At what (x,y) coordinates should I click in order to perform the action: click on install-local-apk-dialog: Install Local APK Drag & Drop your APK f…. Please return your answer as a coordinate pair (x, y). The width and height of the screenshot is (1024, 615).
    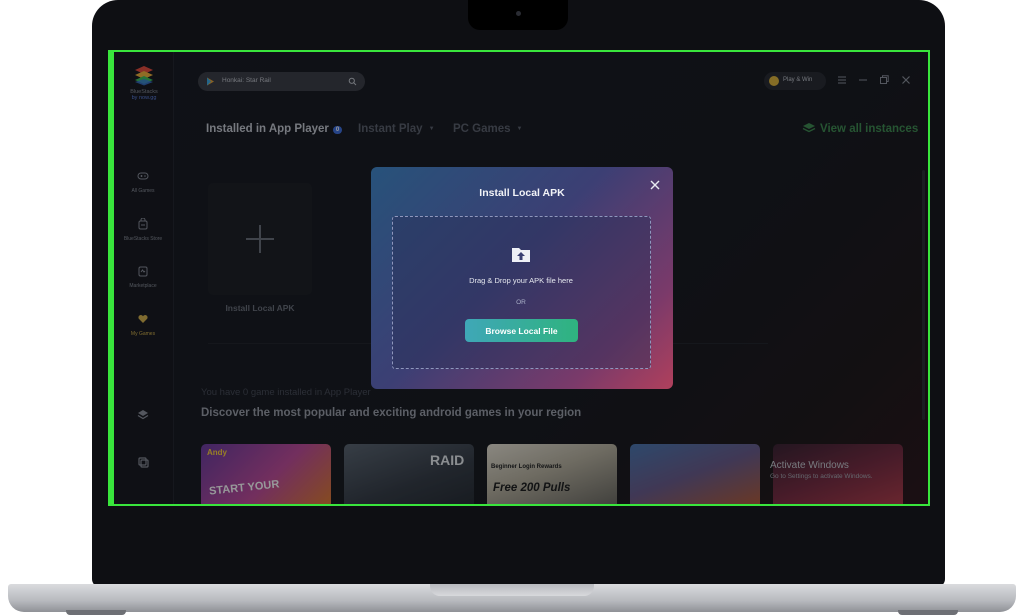
    Looking at the image, I should click on (522, 278).